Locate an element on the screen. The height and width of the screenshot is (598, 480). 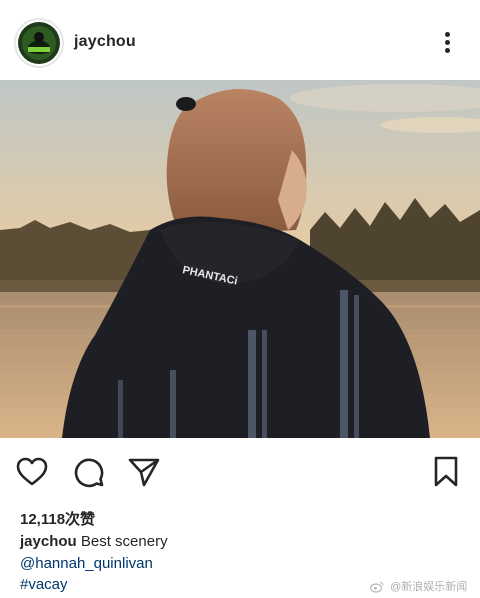
comment-button is located at coordinates (89, 472).